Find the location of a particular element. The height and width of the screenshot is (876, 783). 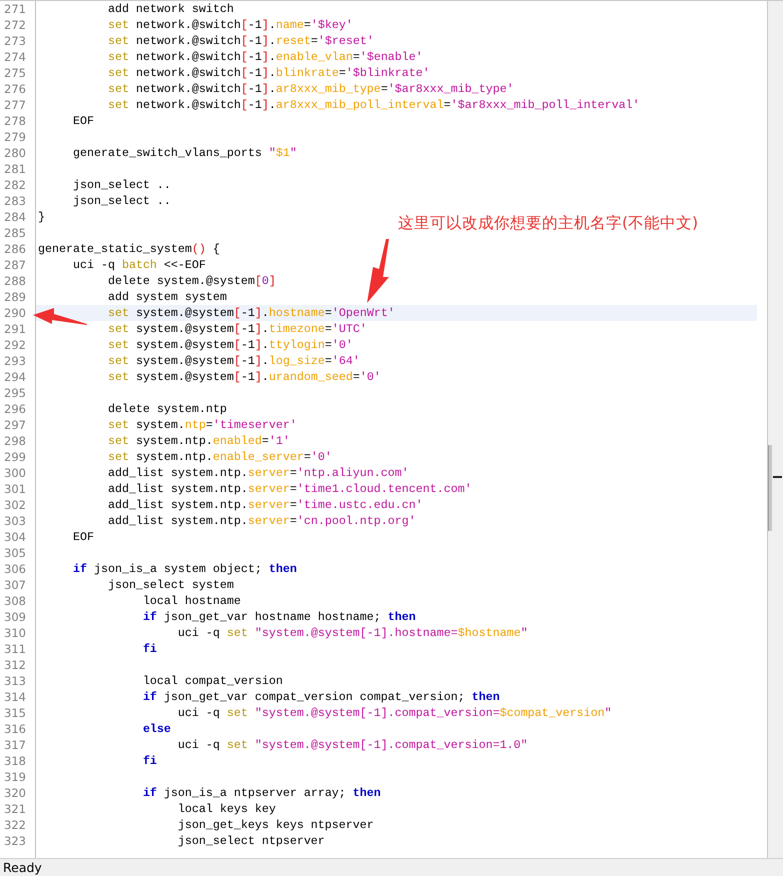

line-number: 308 is located at coordinates (15, 601).